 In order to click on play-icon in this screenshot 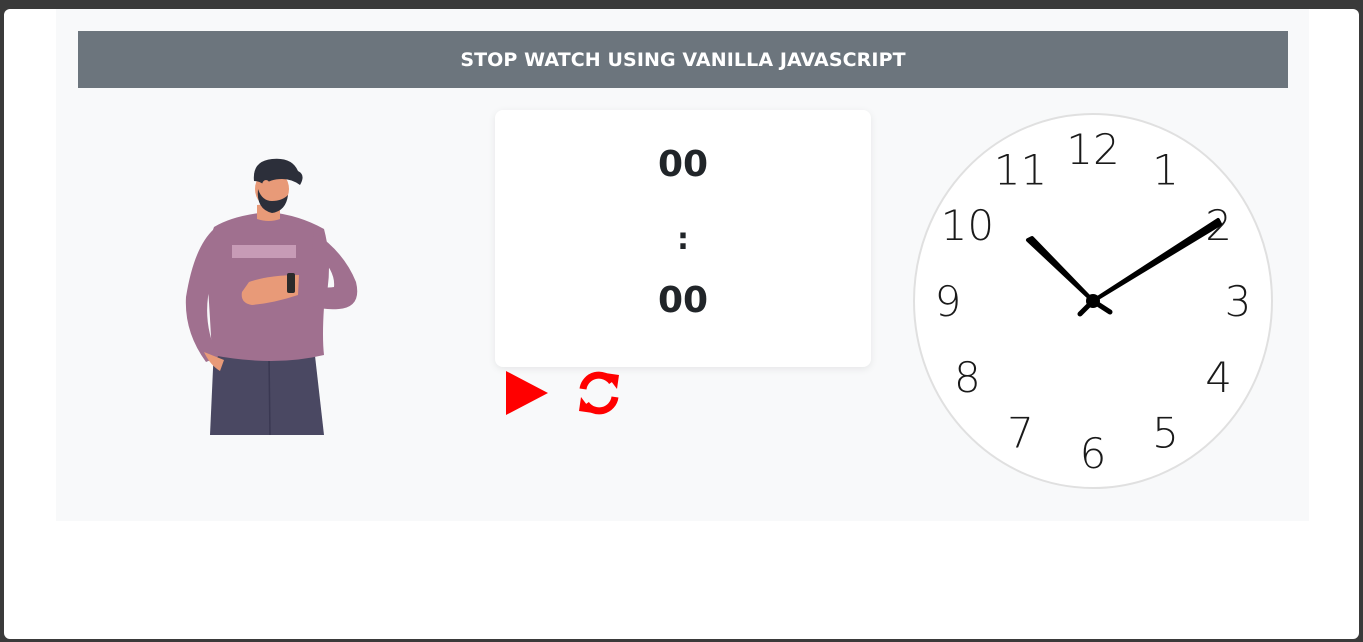, I will do `click(527, 393)`.